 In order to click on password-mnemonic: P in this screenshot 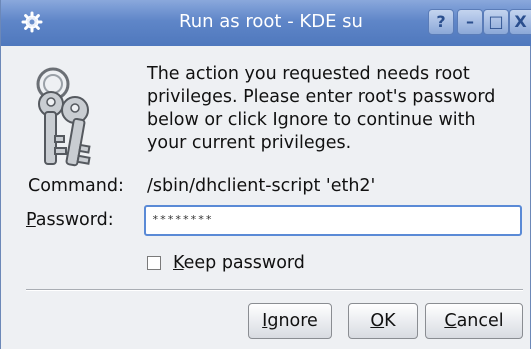, I will do `click(31, 220)`.